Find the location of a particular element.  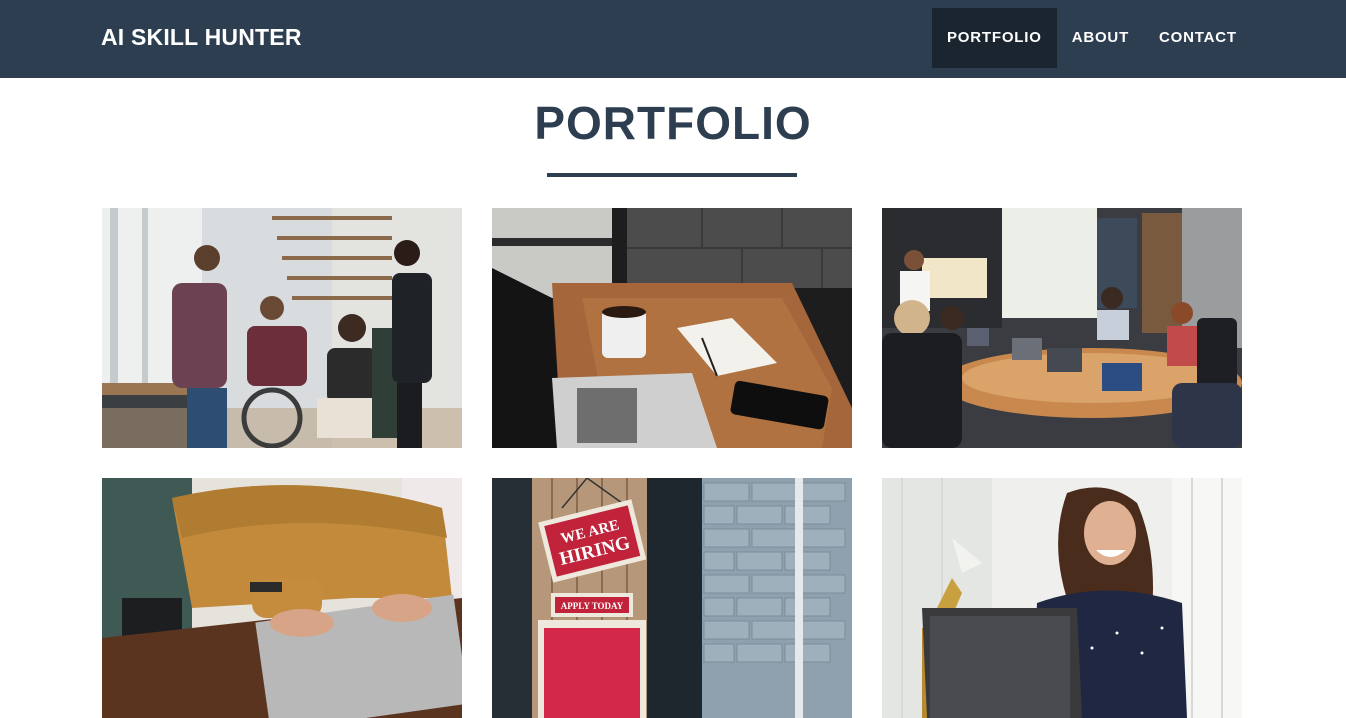

laptop-coffee-desk-photo is located at coordinates (672, 328).